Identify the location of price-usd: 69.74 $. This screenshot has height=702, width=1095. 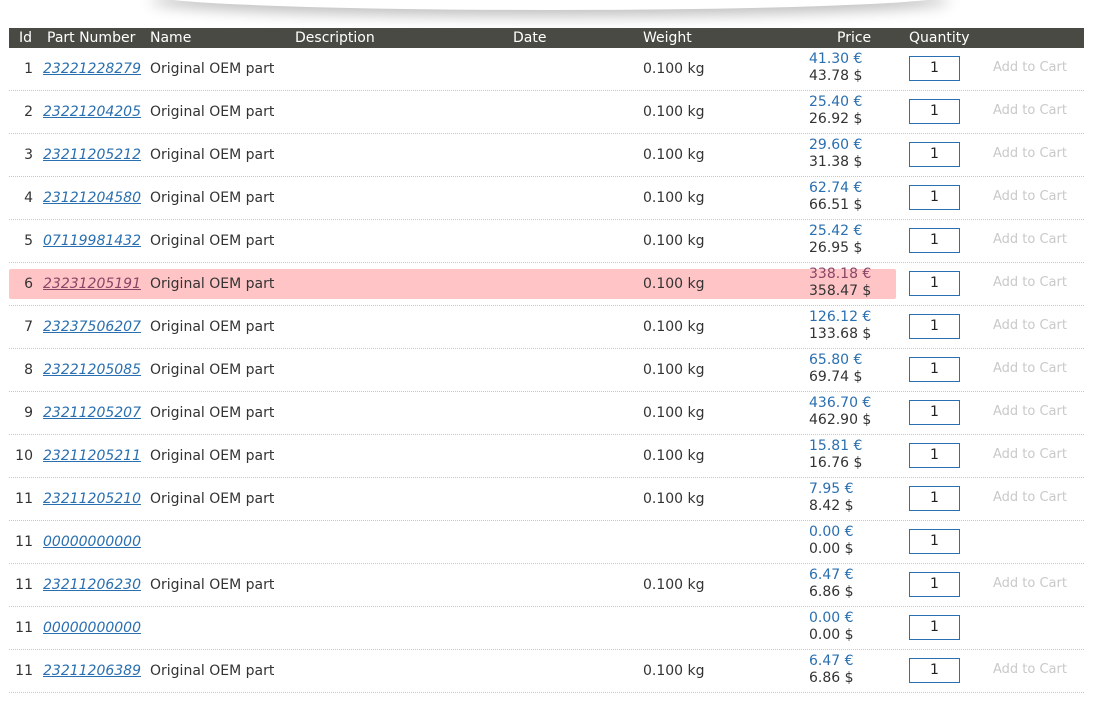
(836, 377).